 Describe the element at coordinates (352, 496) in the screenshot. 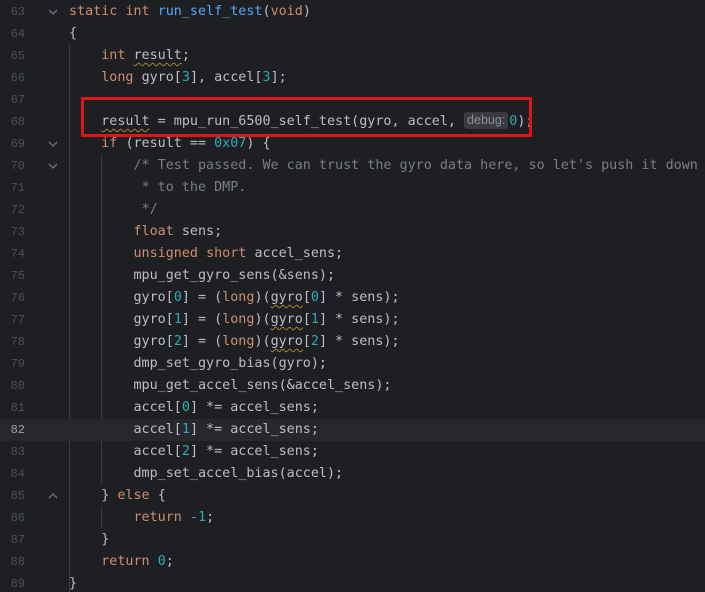

I see `code-line: 85 } else {` at that location.